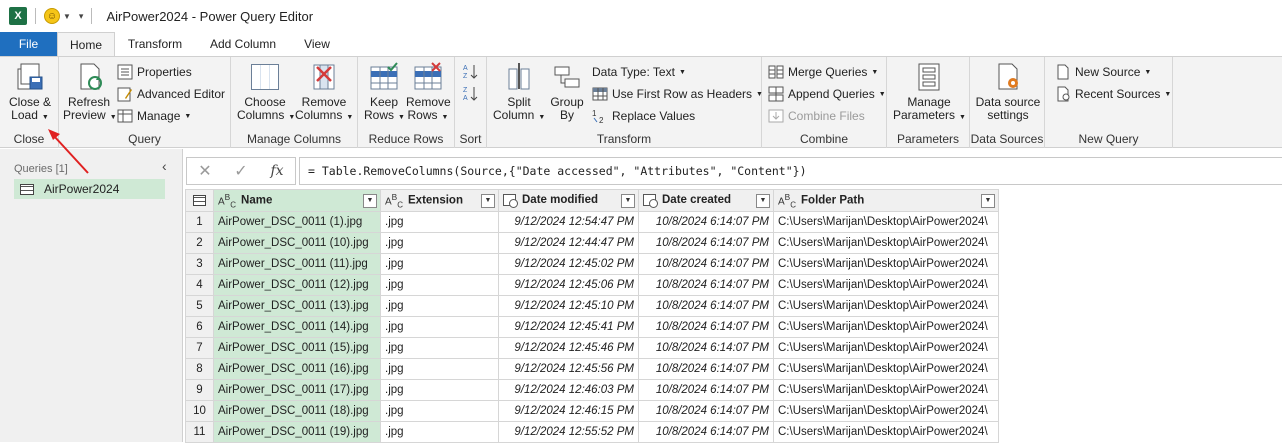 The width and height of the screenshot is (1282, 443). I want to click on smiley-icon: ☺, so click(52, 16).